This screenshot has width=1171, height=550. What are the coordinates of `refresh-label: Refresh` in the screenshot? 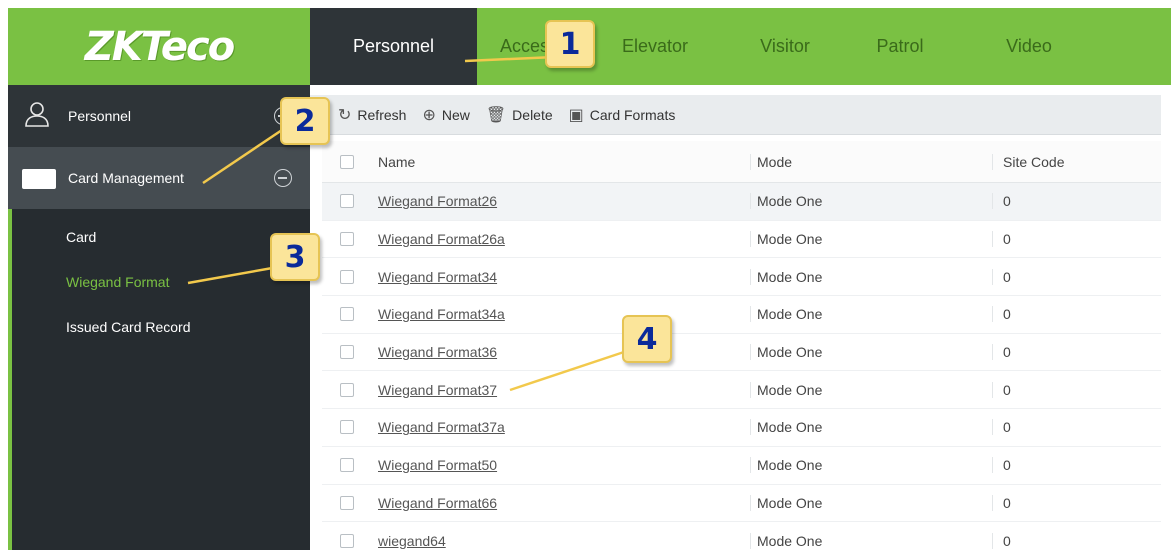 It's located at (382, 114).